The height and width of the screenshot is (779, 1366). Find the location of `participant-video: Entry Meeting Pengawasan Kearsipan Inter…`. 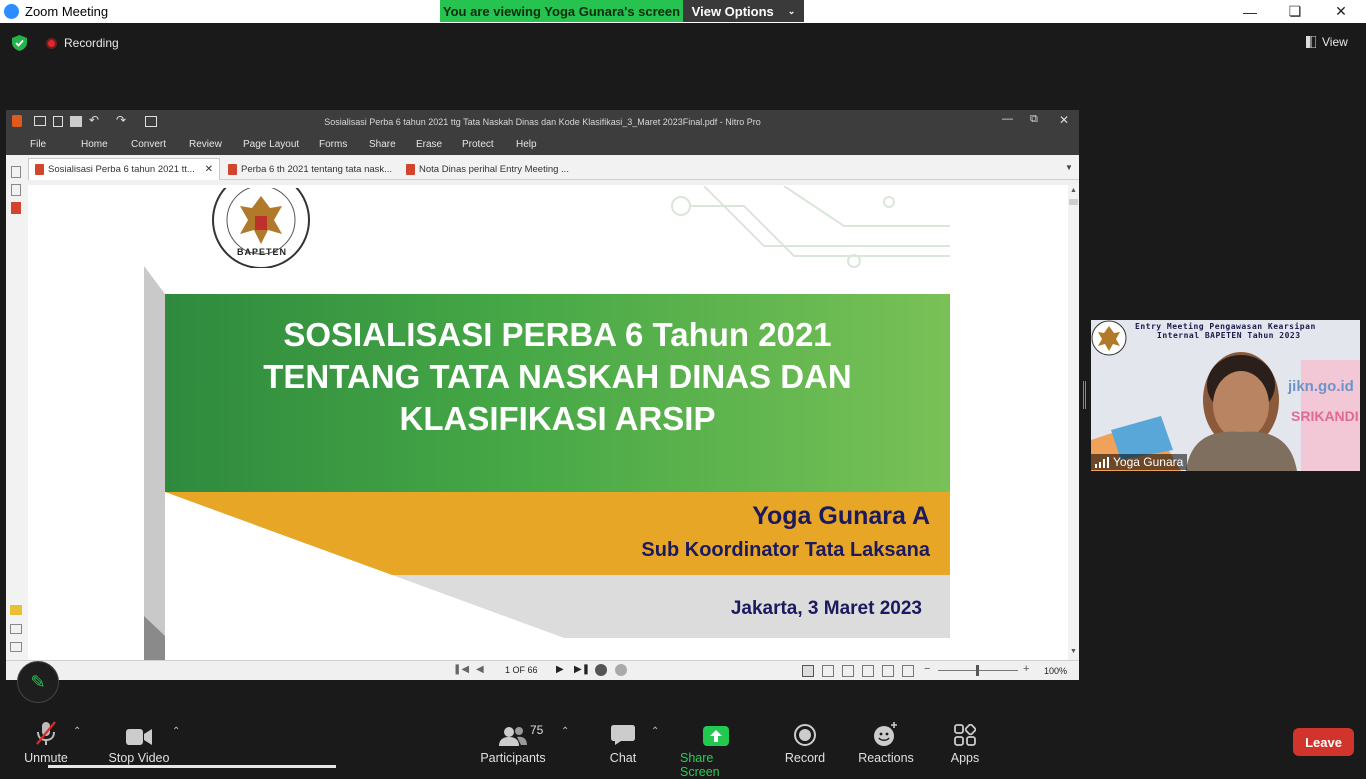

participant-video: Entry Meeting Pengawasan Kearsipan Inter… is located at coordinates (1225, 395).